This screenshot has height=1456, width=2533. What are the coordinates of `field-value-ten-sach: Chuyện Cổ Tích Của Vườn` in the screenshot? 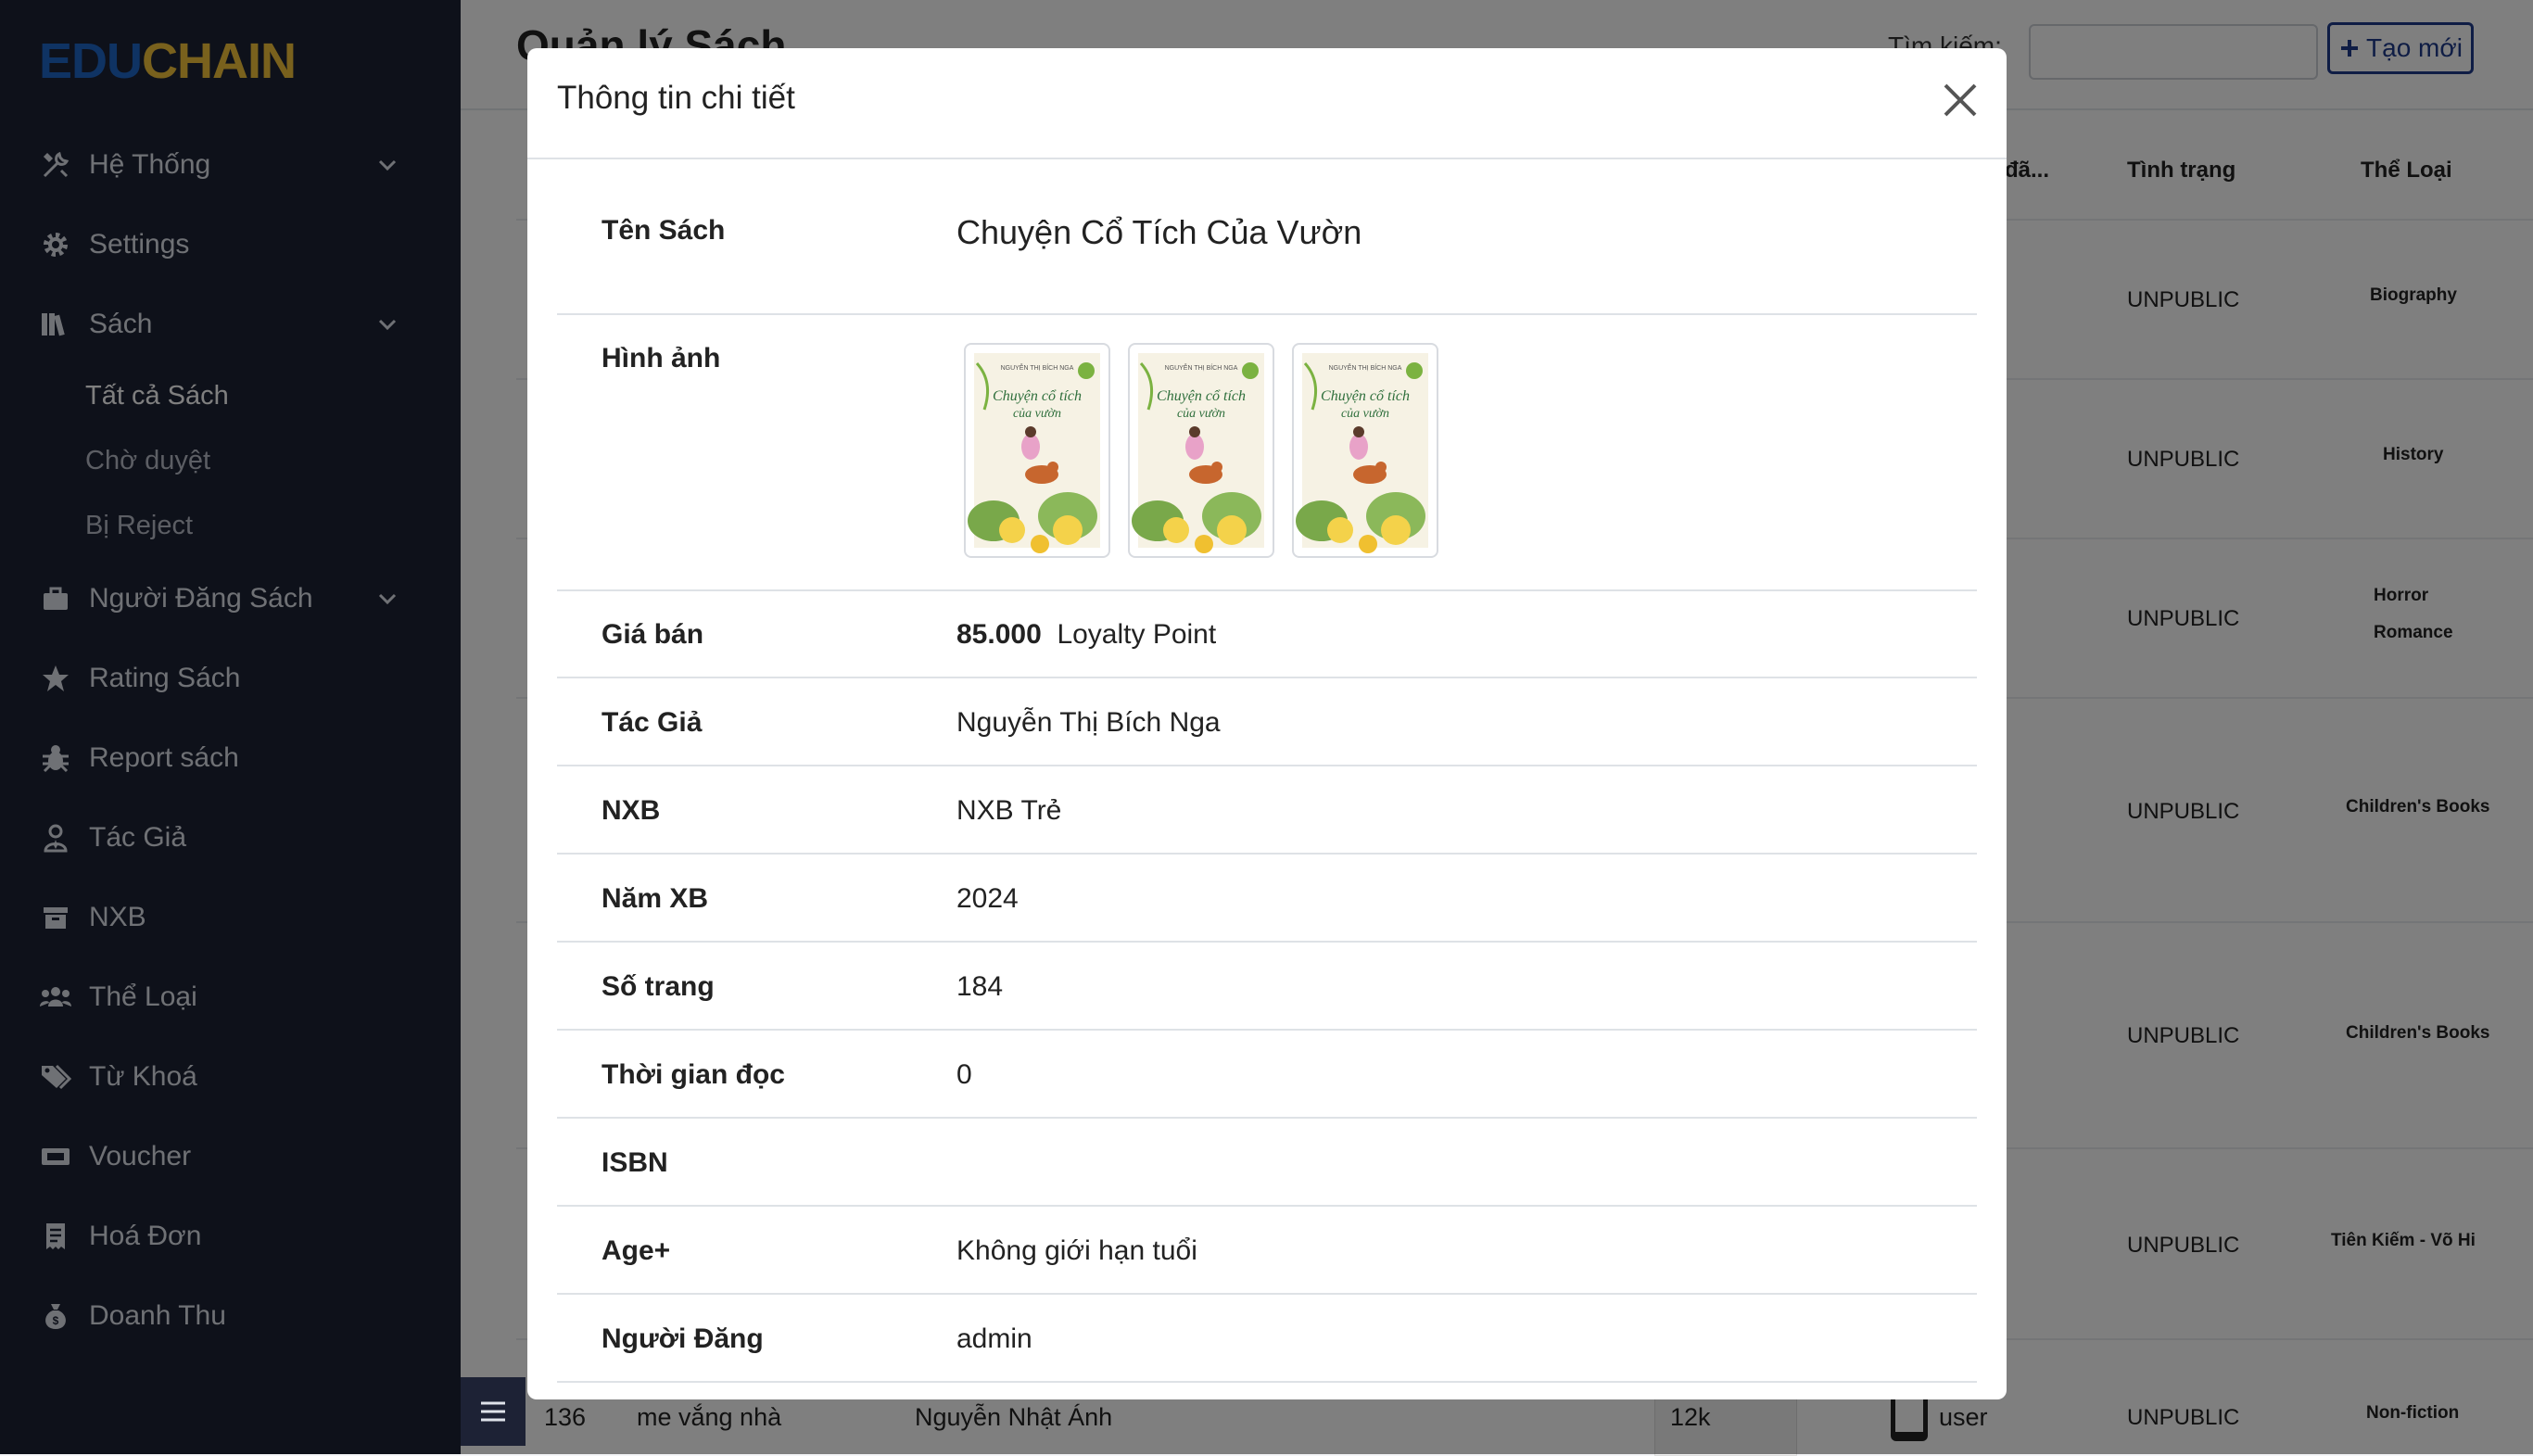 It's located at (1159, 232).